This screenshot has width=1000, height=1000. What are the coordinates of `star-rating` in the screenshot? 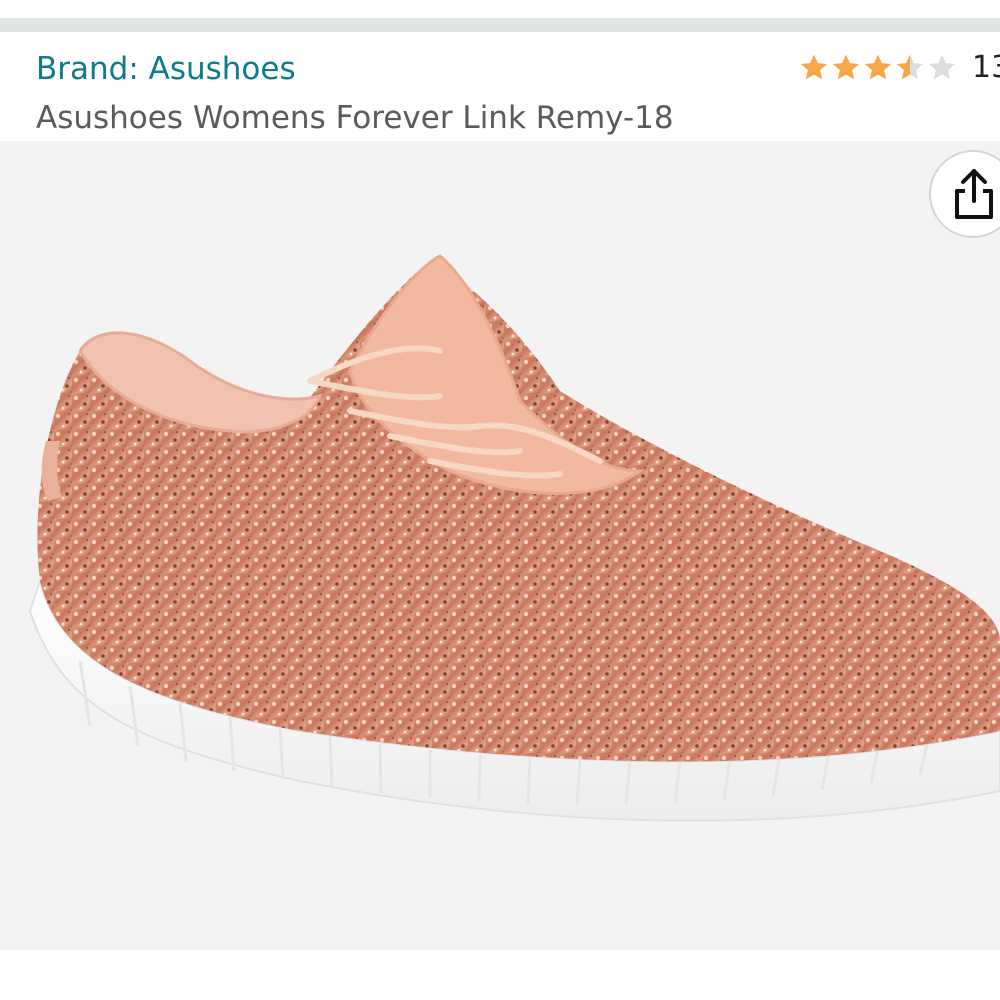 It's located at (878, 68).